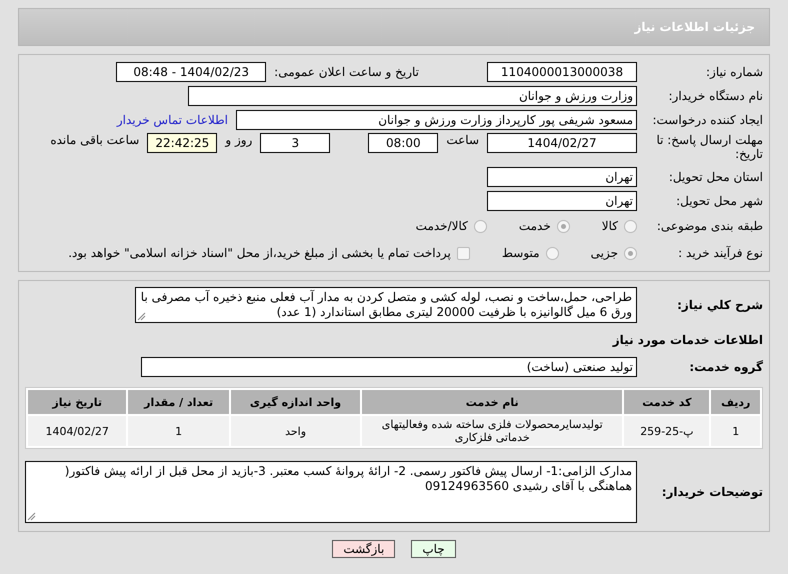  What do you see at coordinates (77, 402) in the screenshot?
I see `column-header: تاریخ نیاز` at bounding box center [77, 402].